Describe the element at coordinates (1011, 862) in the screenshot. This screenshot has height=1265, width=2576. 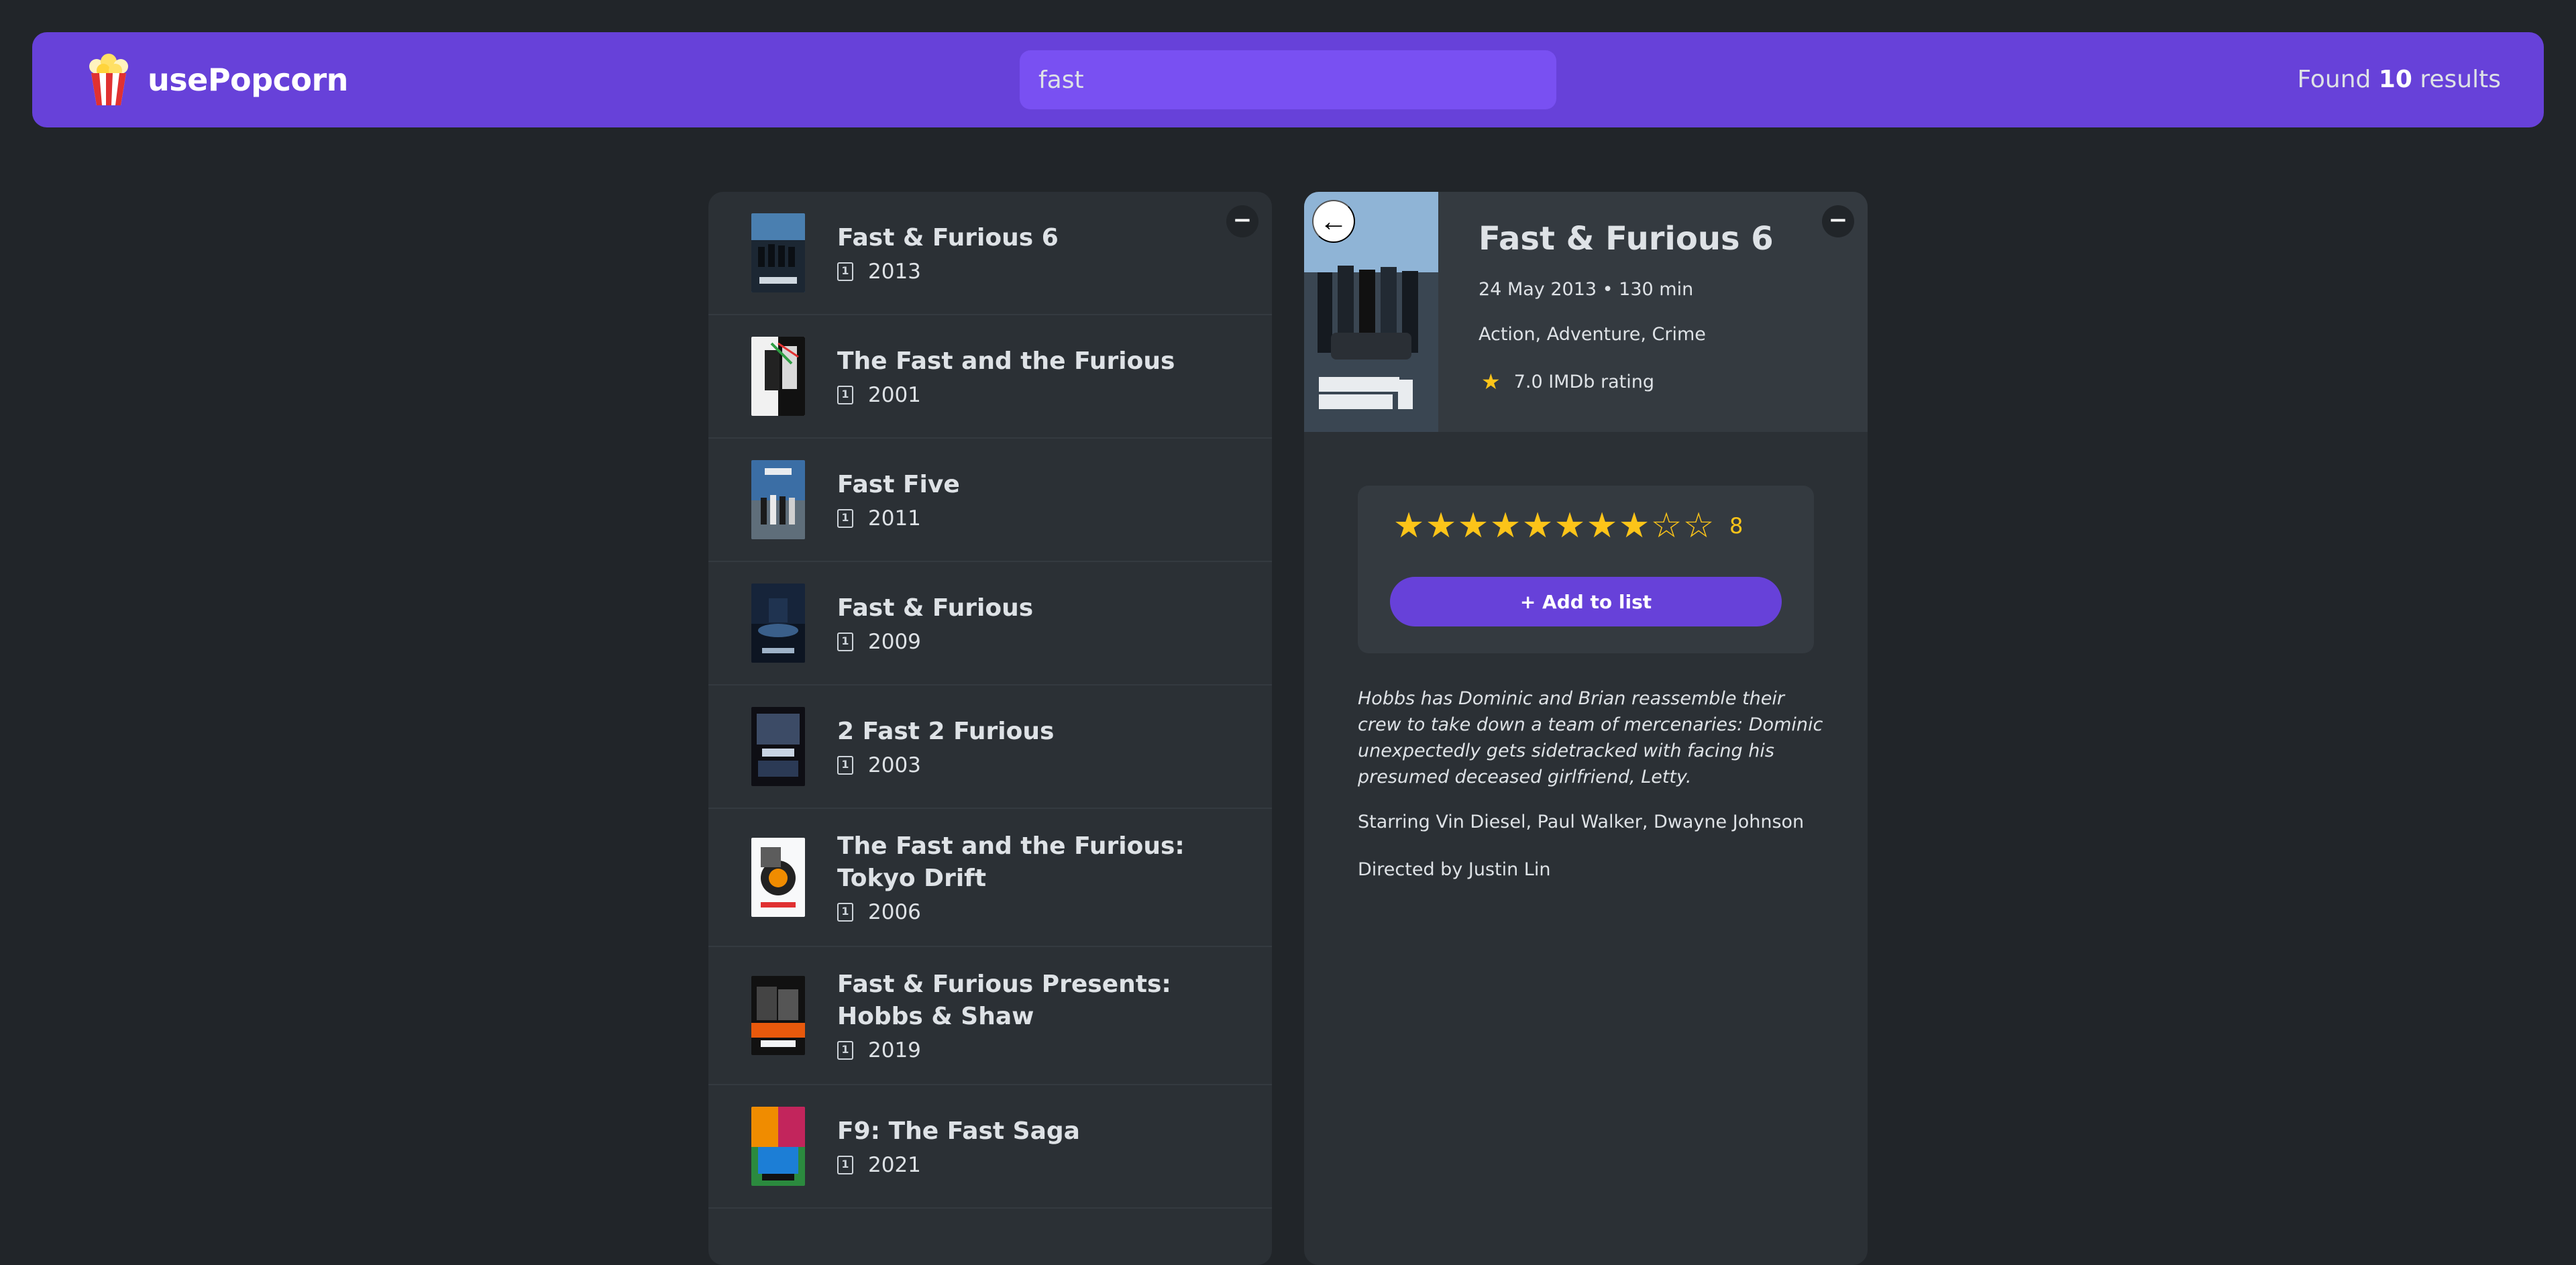
I see `movie-title: The Fast and the Furious: Tokyo Drift` at that location.